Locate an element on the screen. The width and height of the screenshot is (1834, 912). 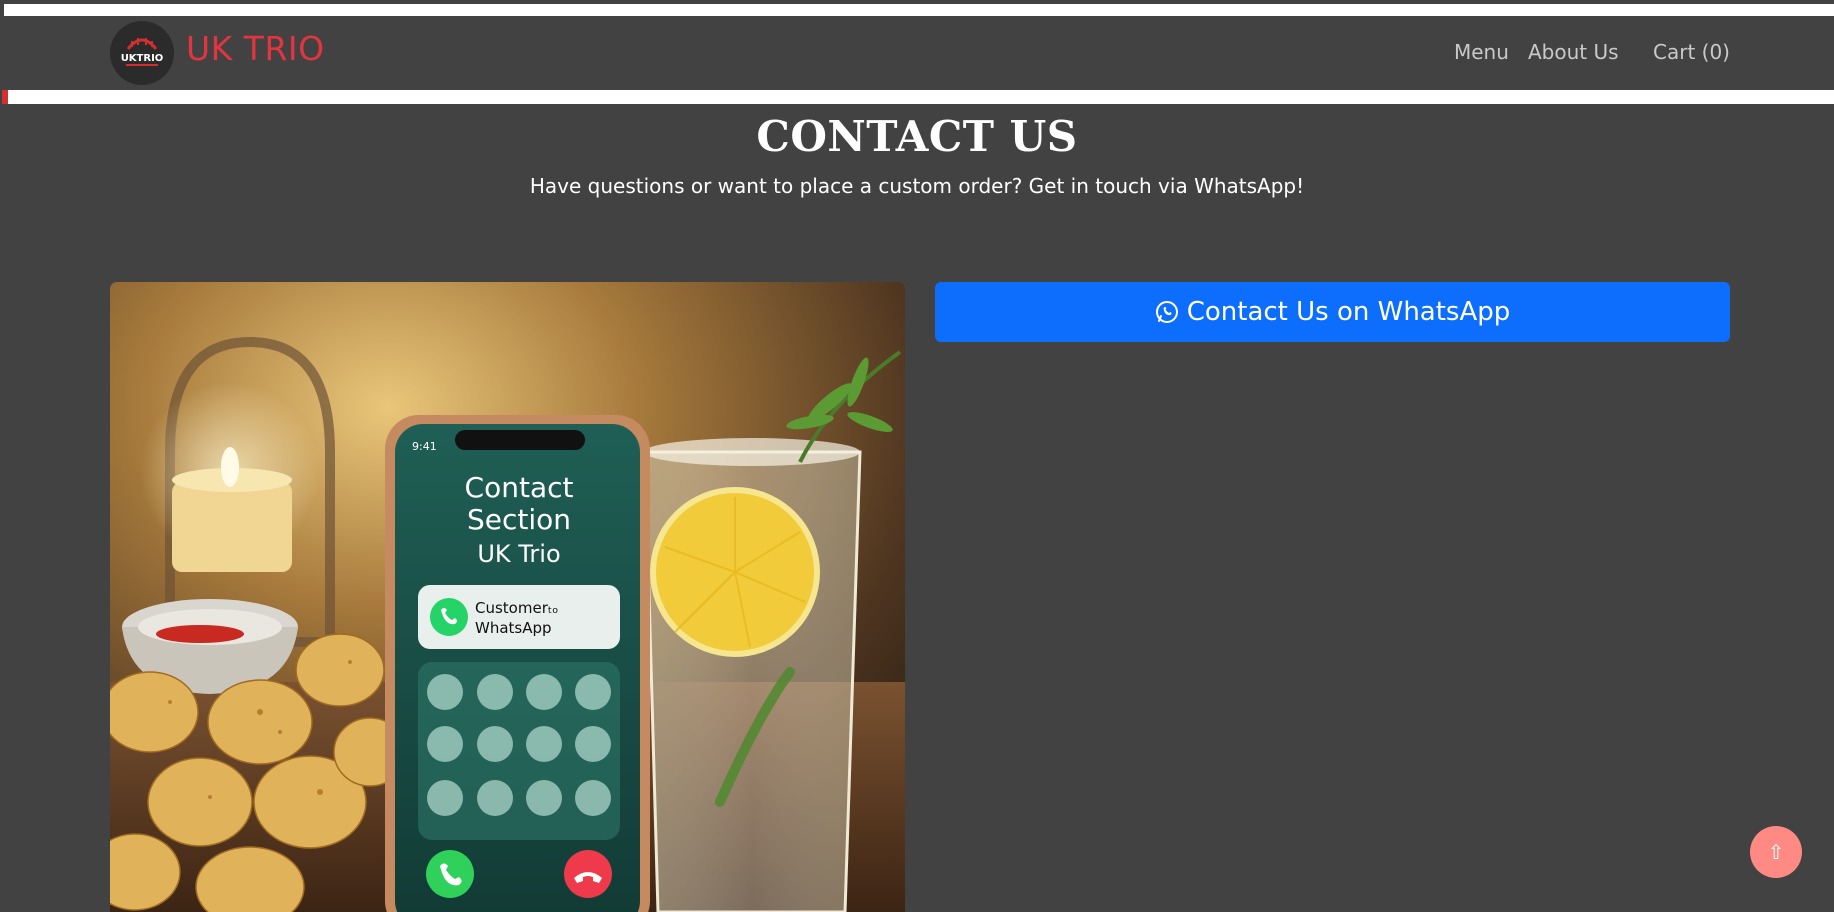
phone-screen-line-3: UK Trio is located at coordinates (518, 554).